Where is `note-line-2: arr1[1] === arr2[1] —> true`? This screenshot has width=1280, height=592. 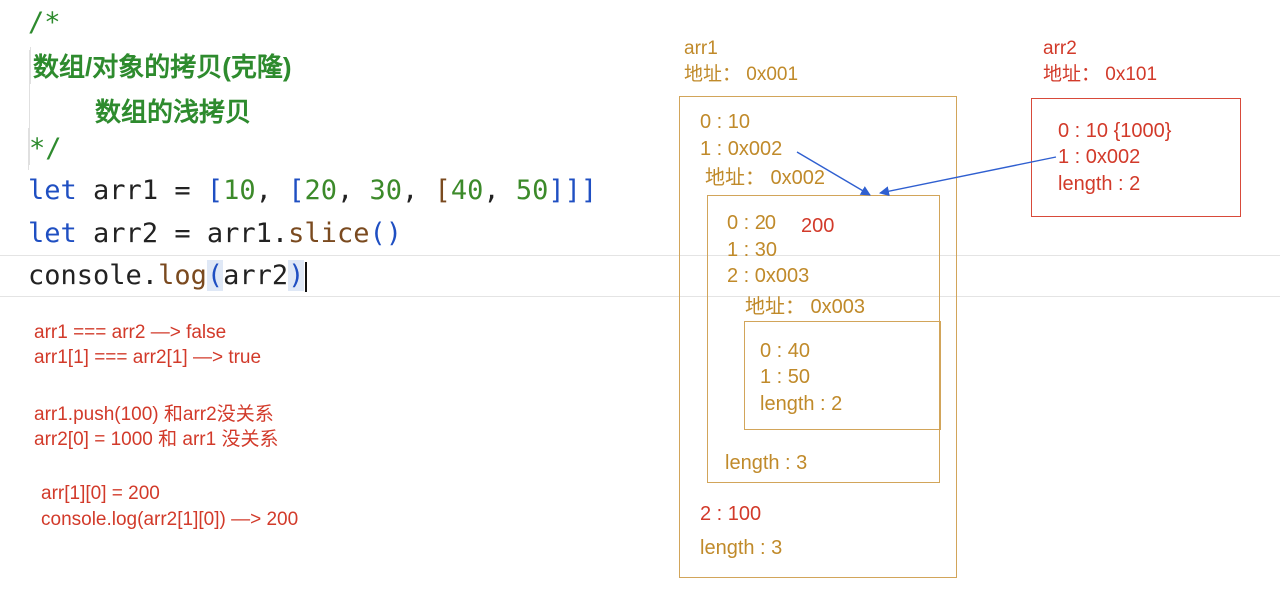 note-line-2: arr1[1] === arr2[1] —> true is located at coordinates (148, 357).